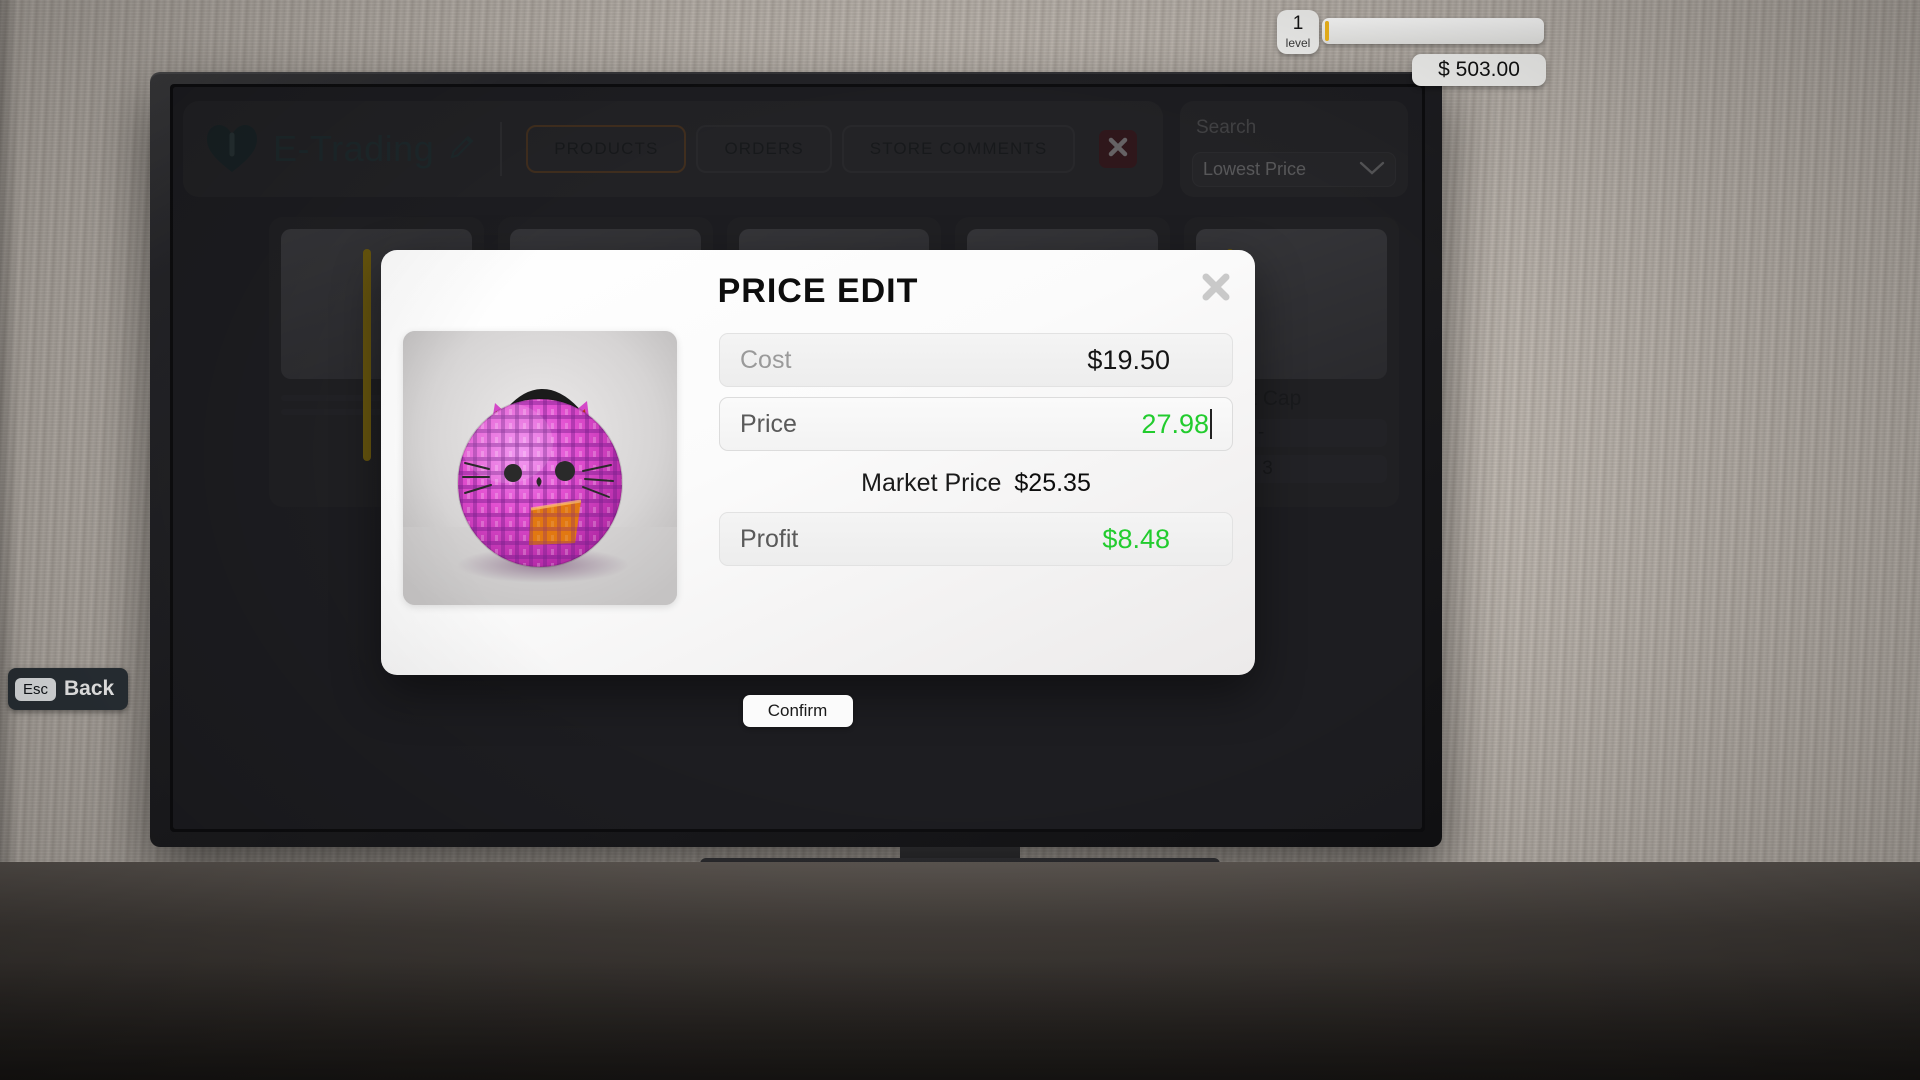  What do you see at coordinates (1479, 70) in the screenshot?
I see `money-display: $ 503.00` at bounding box center [1479, 70].